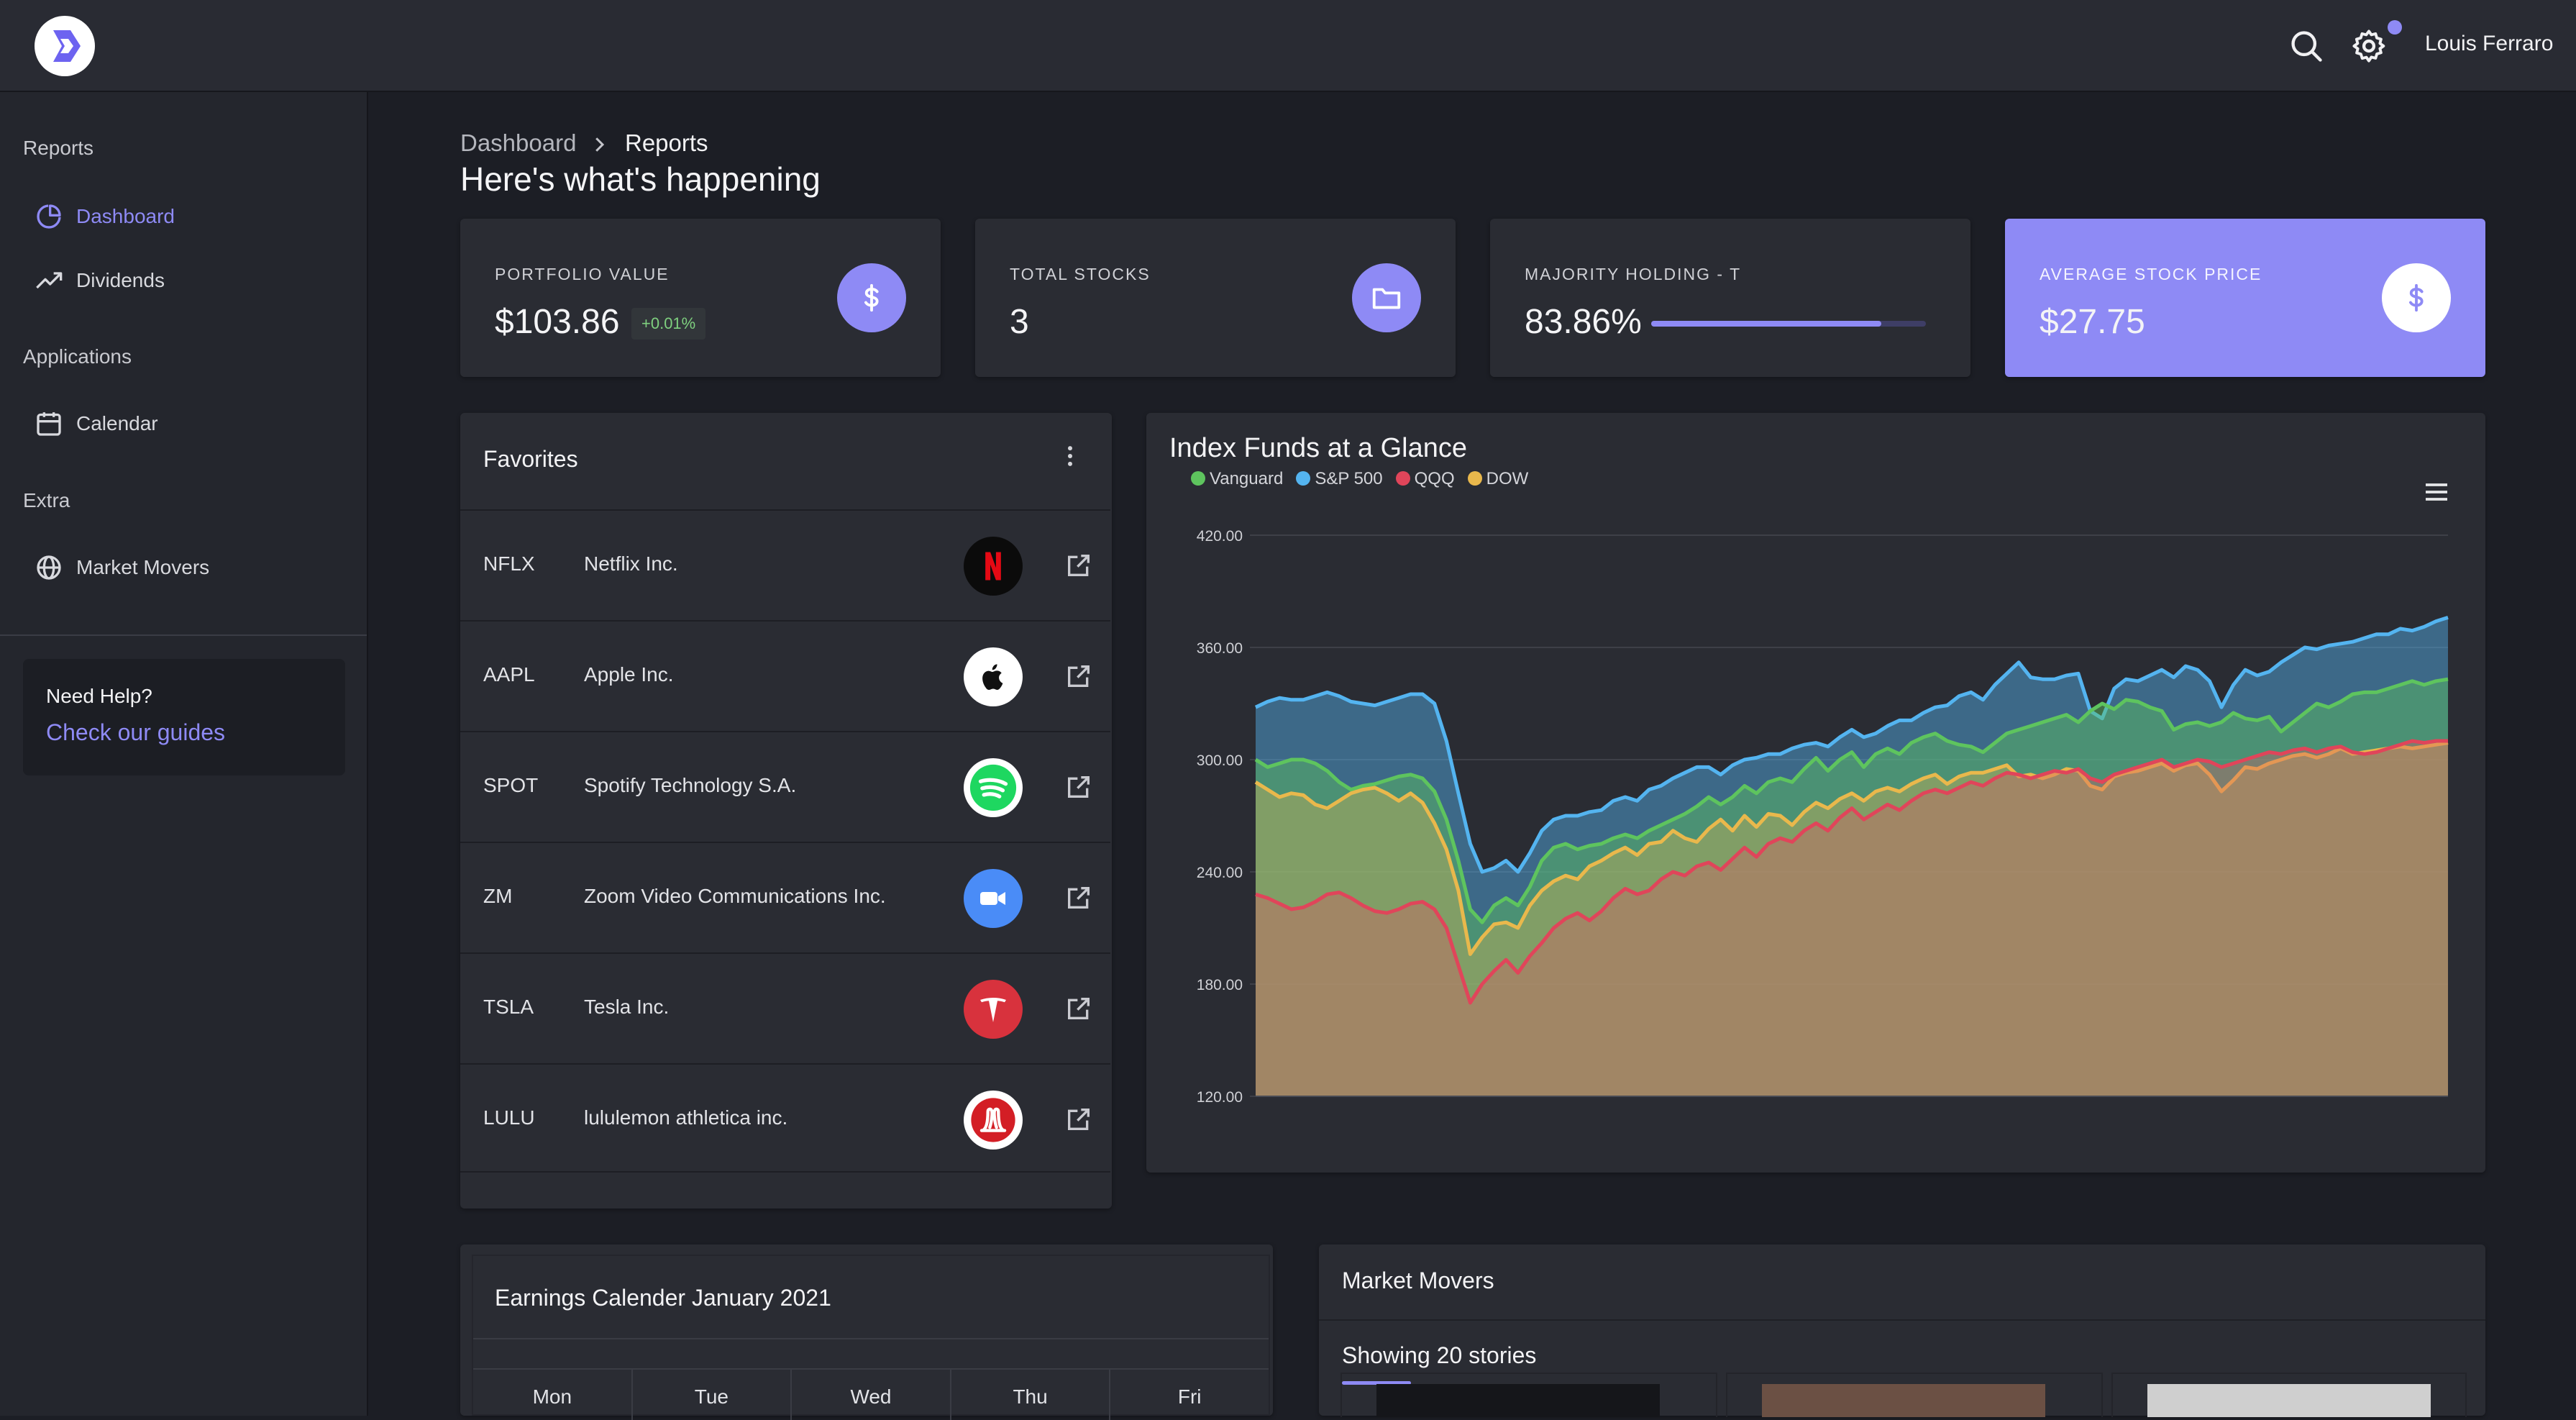  I want to click on dollar-icon, so click(872, 297).